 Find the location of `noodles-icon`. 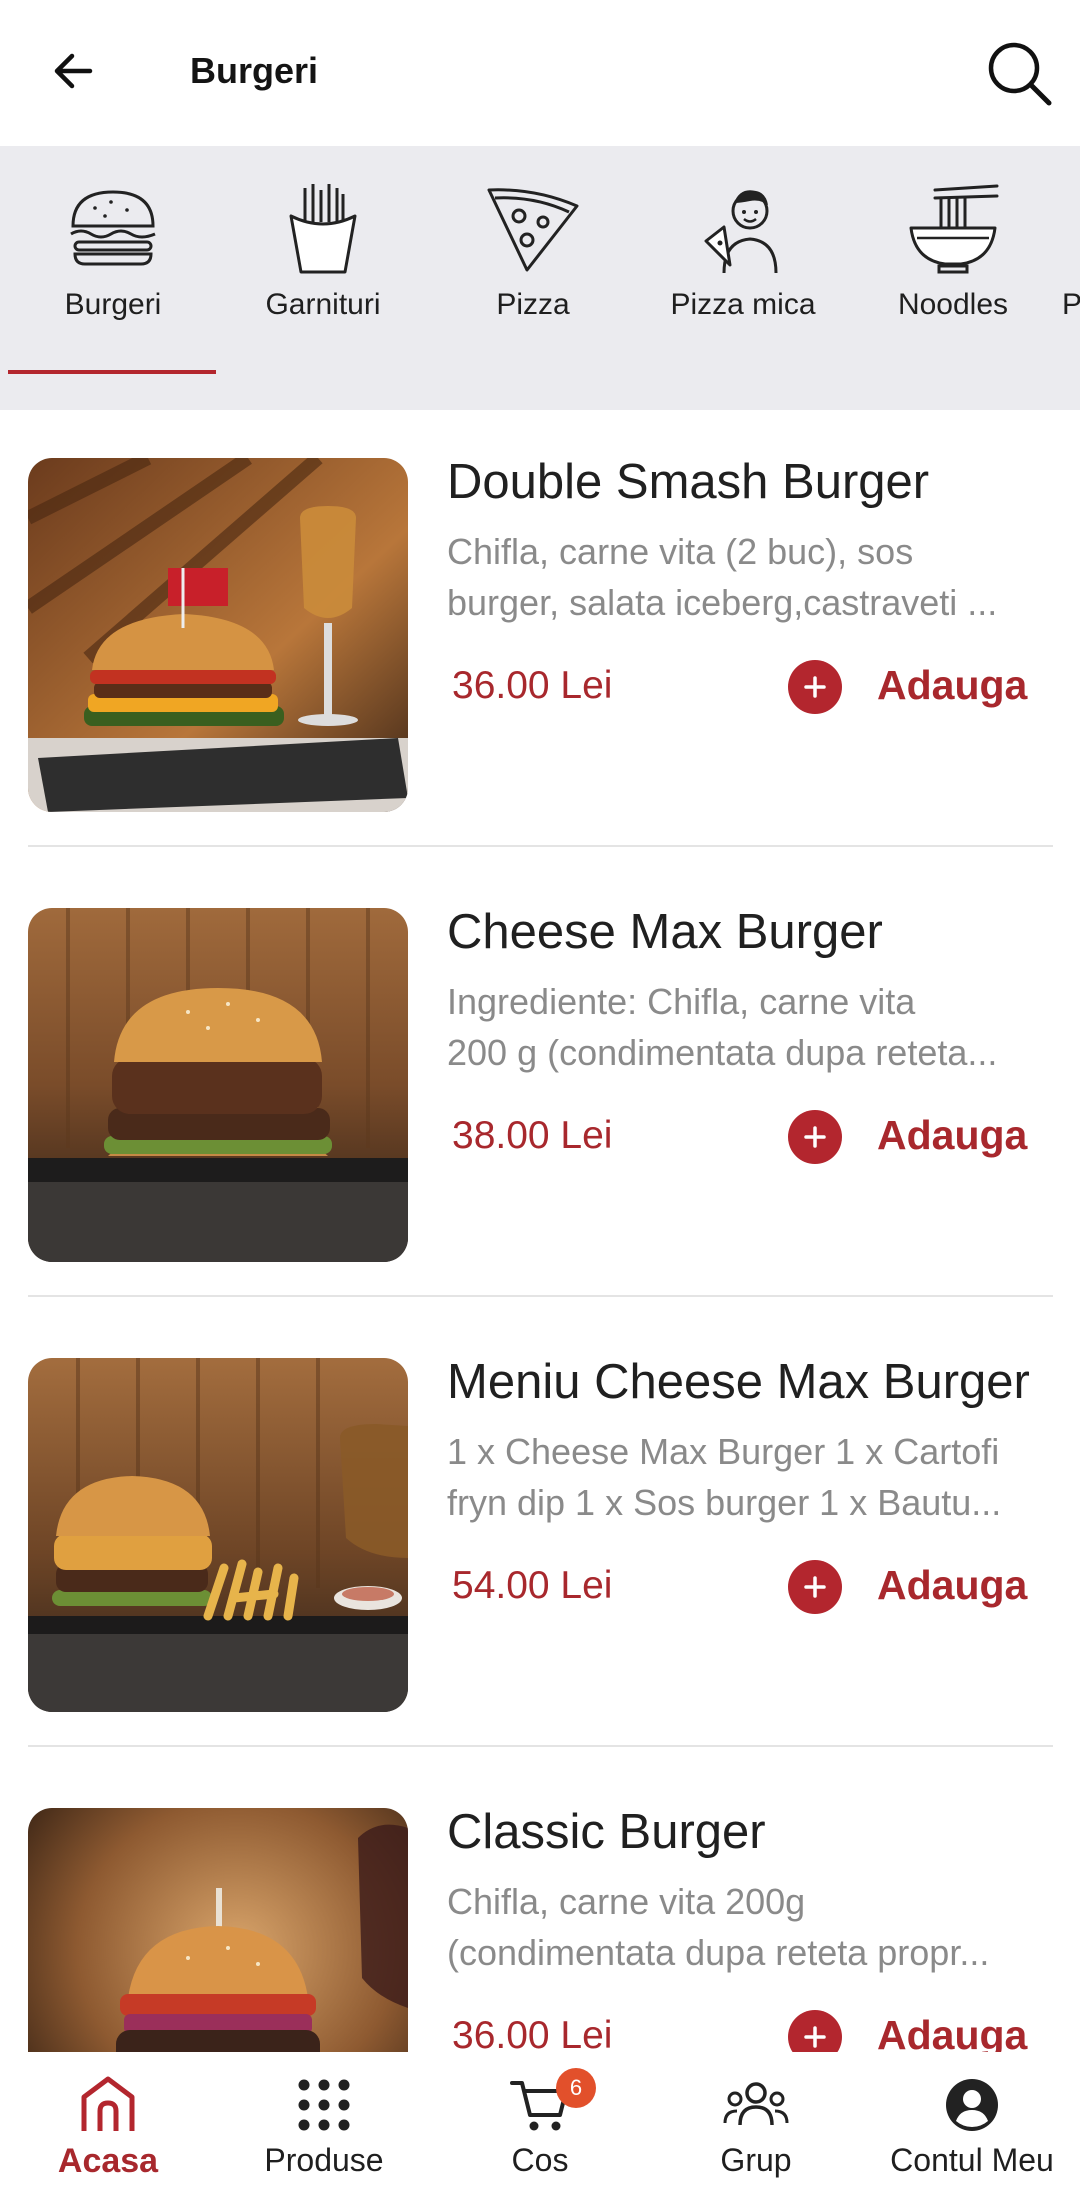

noodles-icon is located at coordinates (953, 228).